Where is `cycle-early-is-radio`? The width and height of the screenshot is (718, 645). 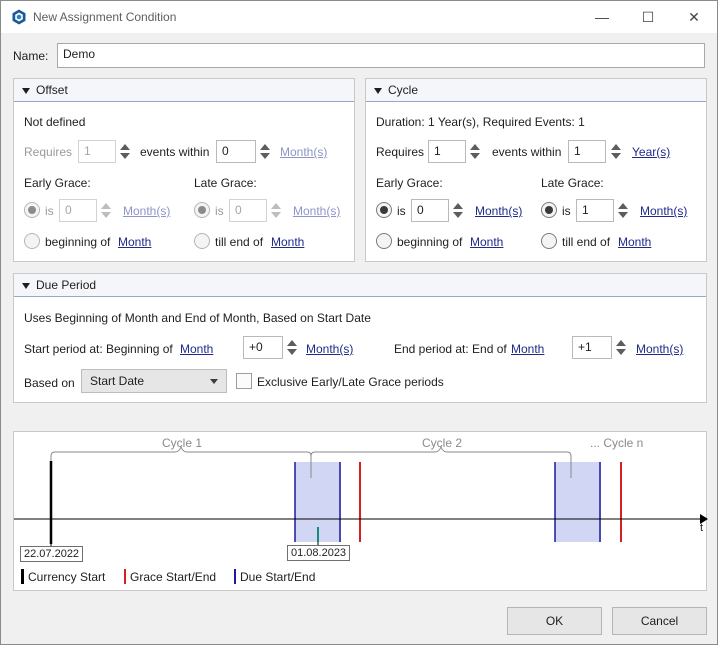 cycle-early-is-radio is located at coordinates (384, 210).